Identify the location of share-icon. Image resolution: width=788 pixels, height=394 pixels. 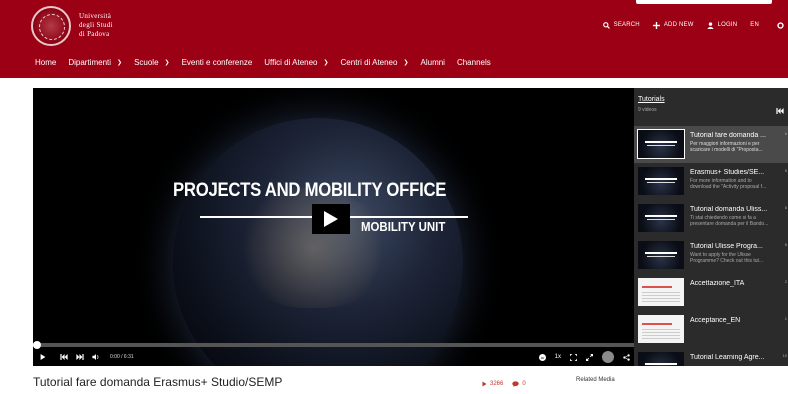
(626, 357).